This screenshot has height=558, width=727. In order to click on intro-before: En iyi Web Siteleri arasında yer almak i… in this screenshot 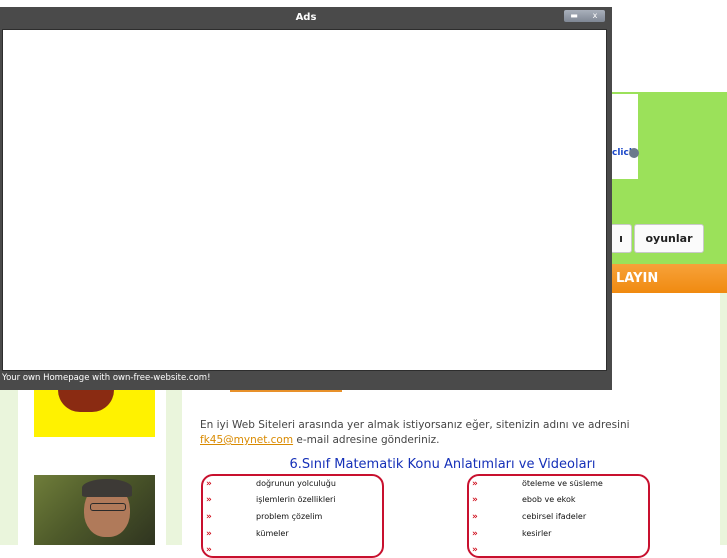, I will do `click(415, 425)`.